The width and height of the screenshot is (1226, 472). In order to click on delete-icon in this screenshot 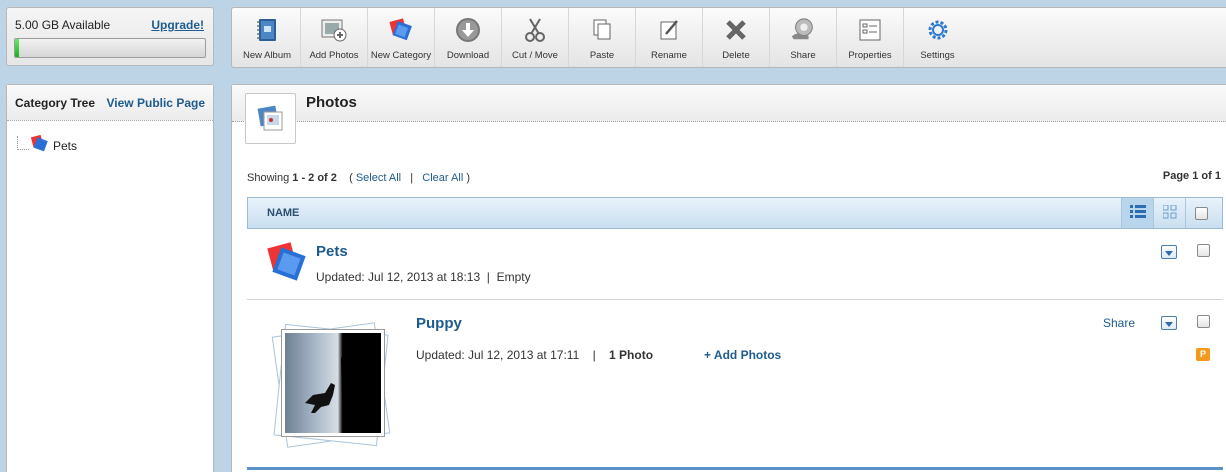, I will do `click(736, 30)`.